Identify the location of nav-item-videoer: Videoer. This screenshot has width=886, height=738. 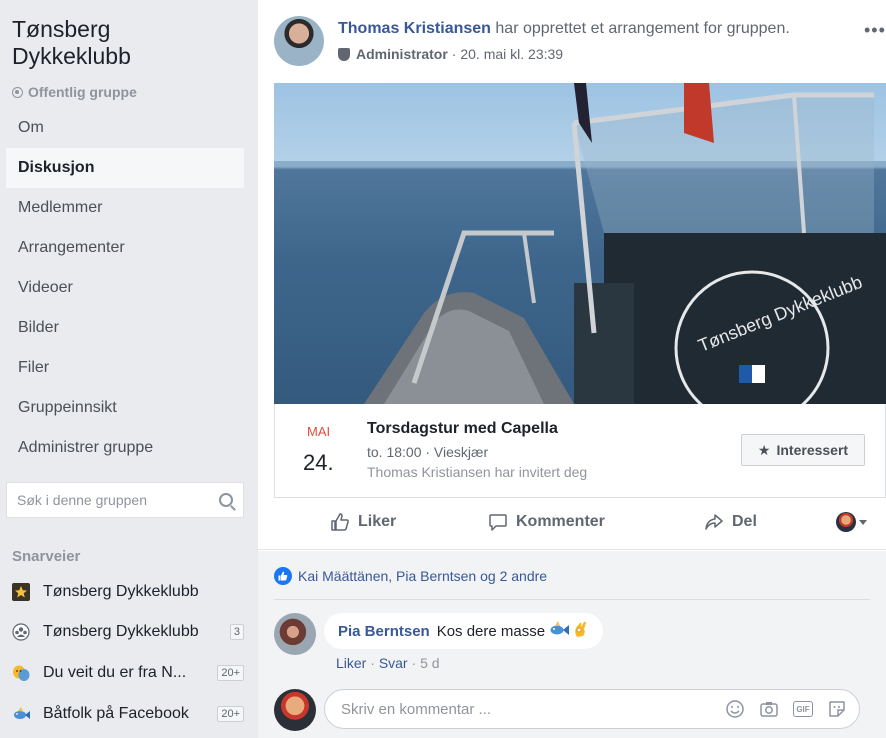
(125, 288).